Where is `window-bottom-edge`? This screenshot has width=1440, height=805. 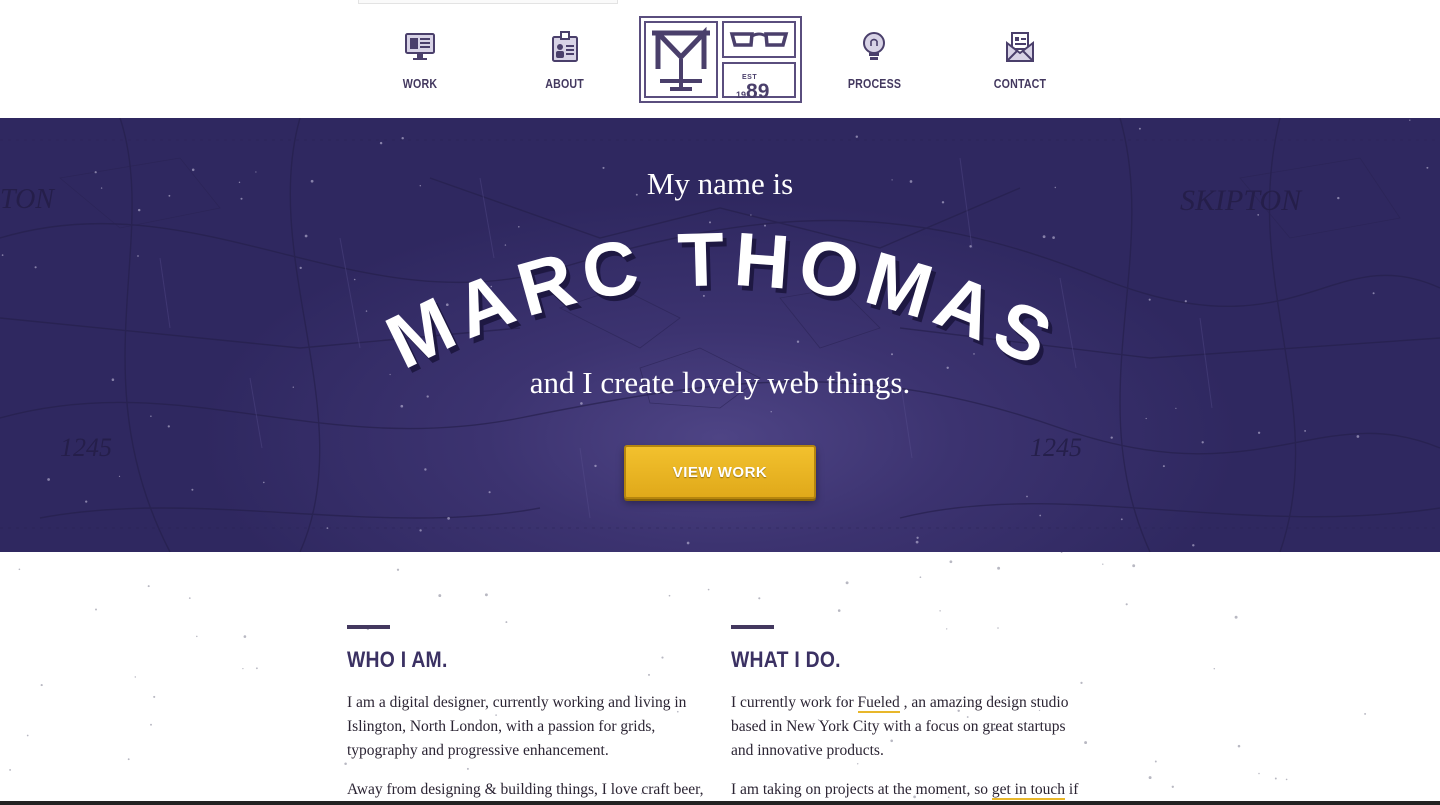
window-bottom-edge is located at coordinates (720, 803).